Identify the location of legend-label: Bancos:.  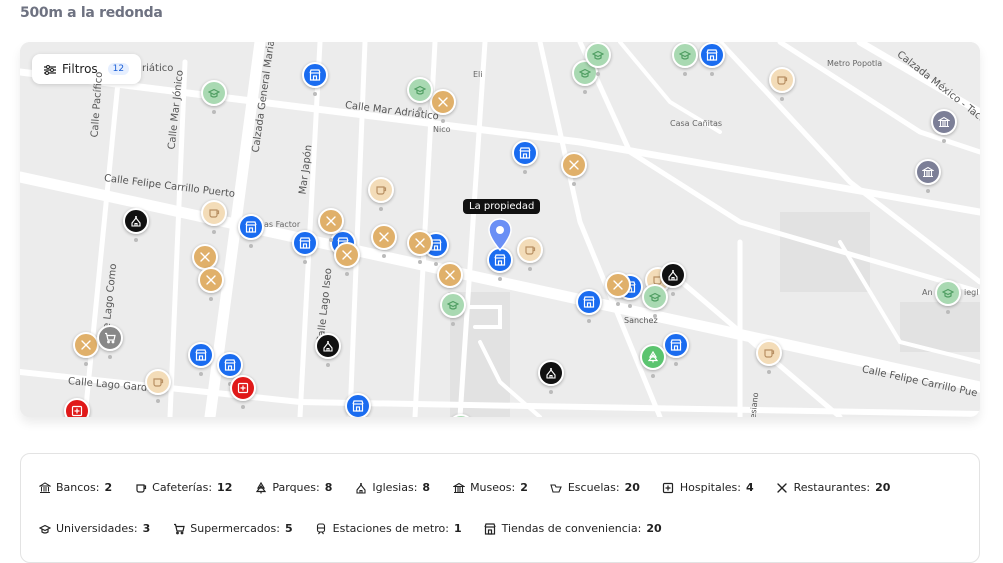
(78, 487).